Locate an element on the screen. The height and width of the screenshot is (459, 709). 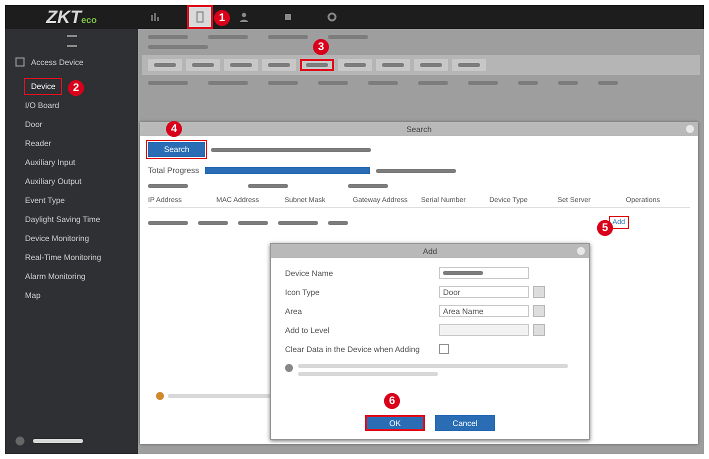
sidebar-item: Daylight Saving Time is located at coordinates (71, 219).